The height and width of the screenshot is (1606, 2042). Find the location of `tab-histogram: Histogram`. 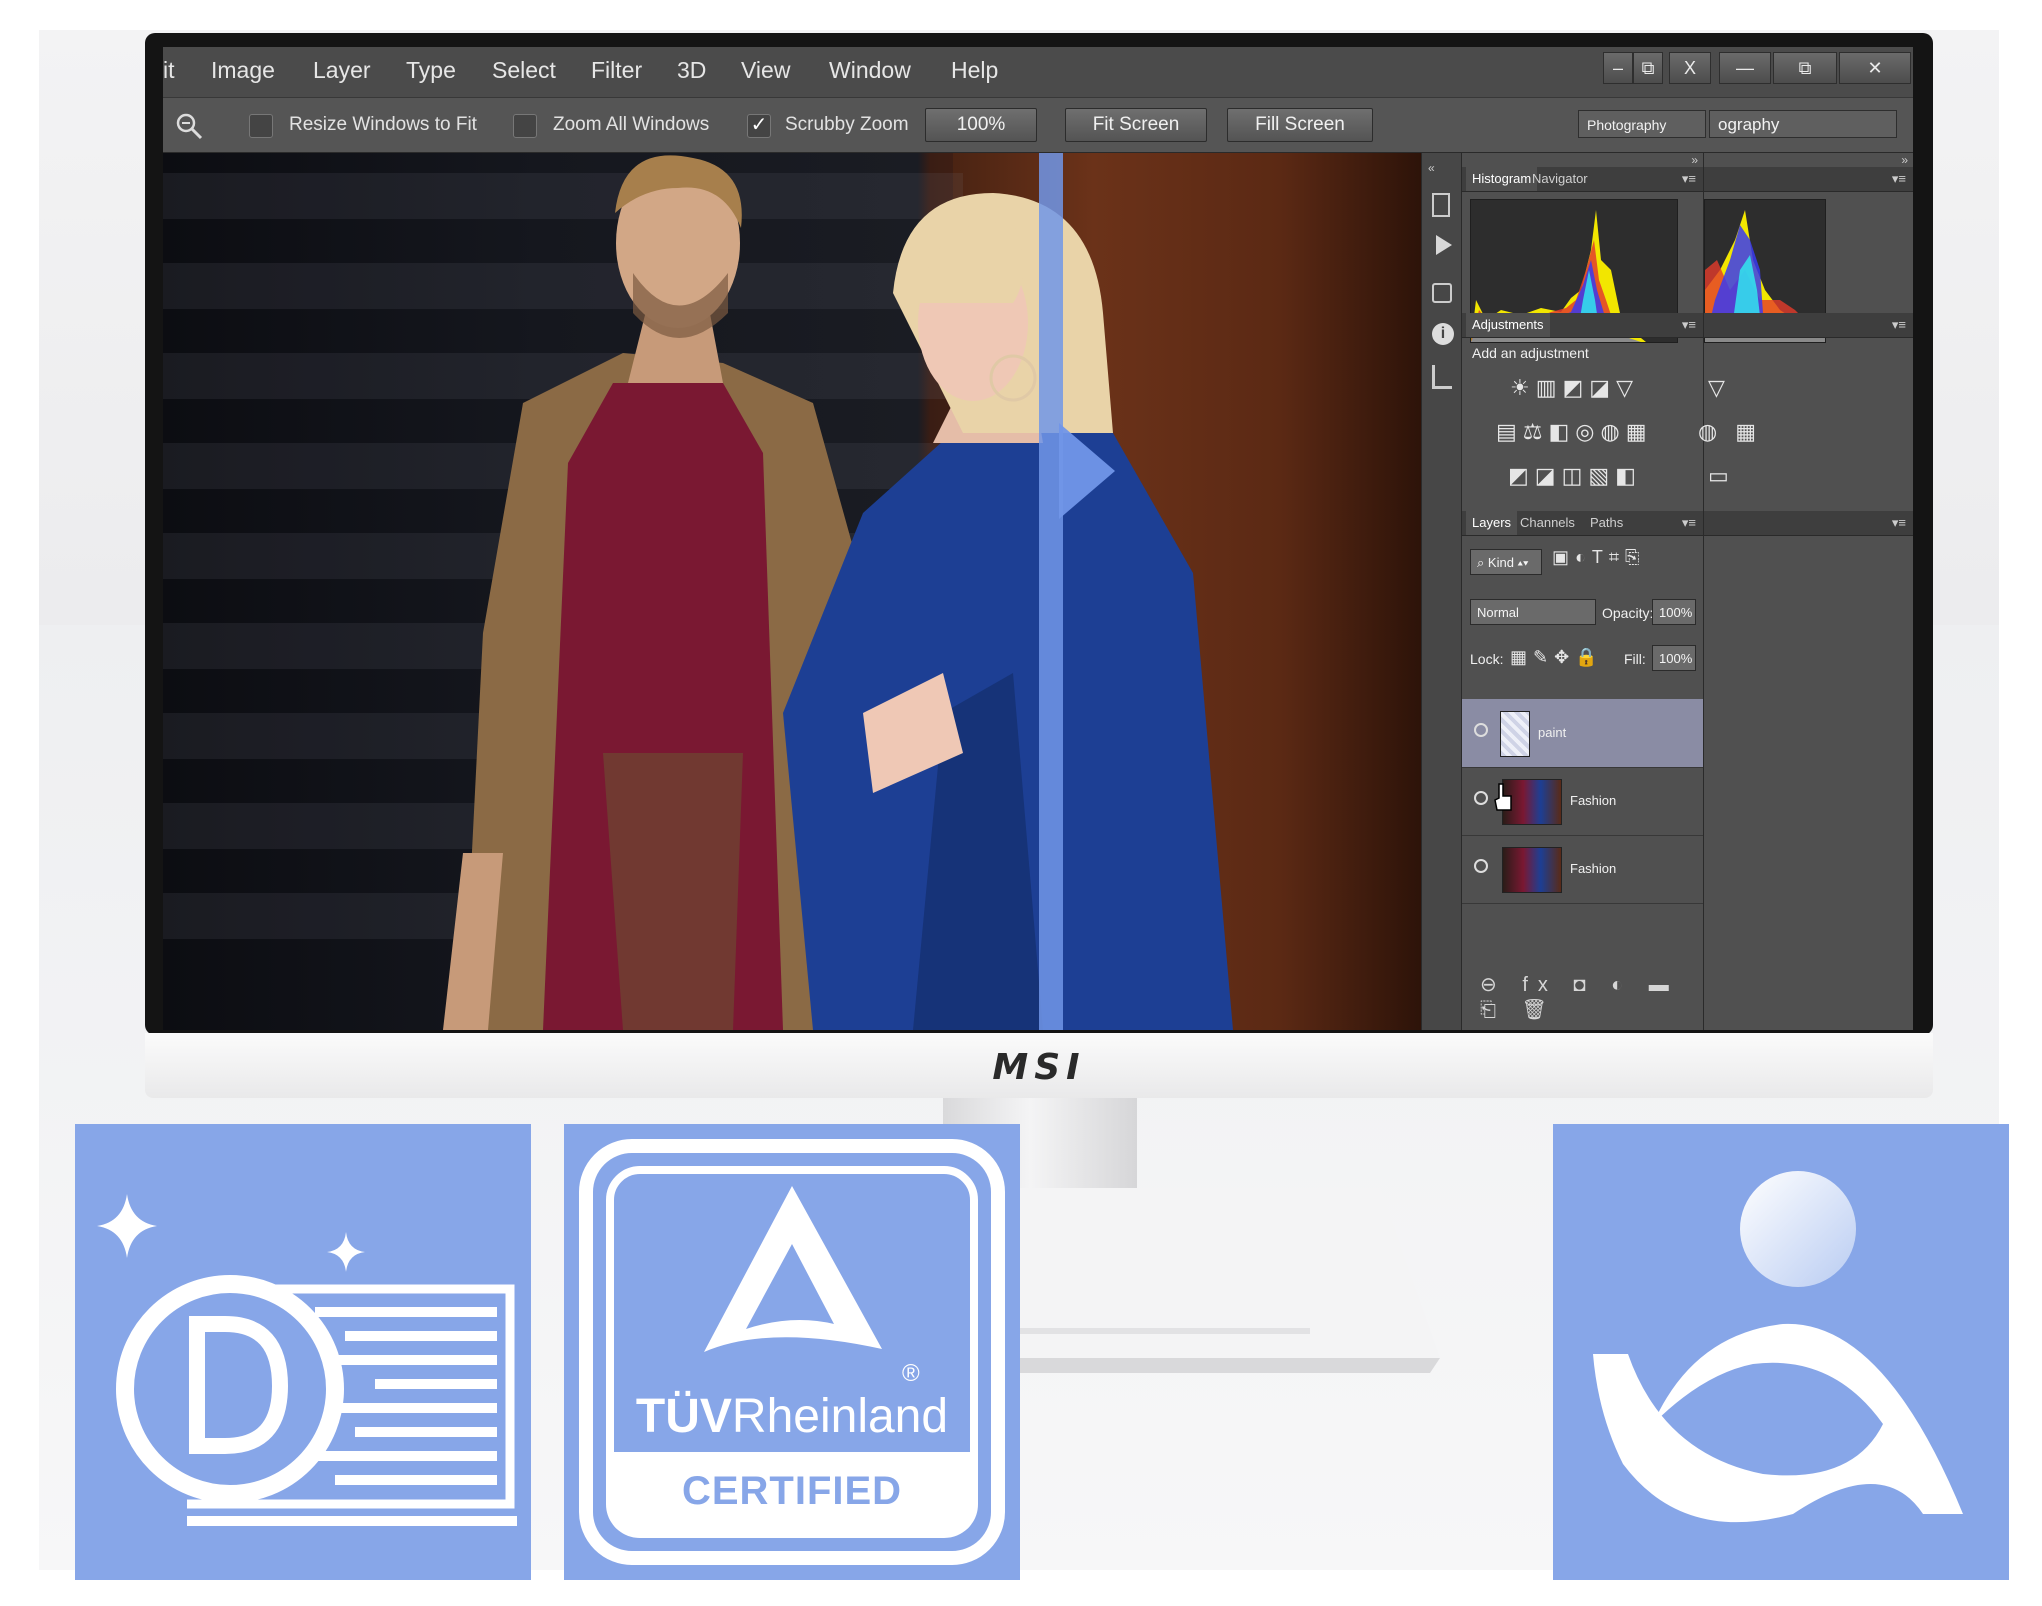

tab-histogram: Histogram is located at coordinates (1502, 179).